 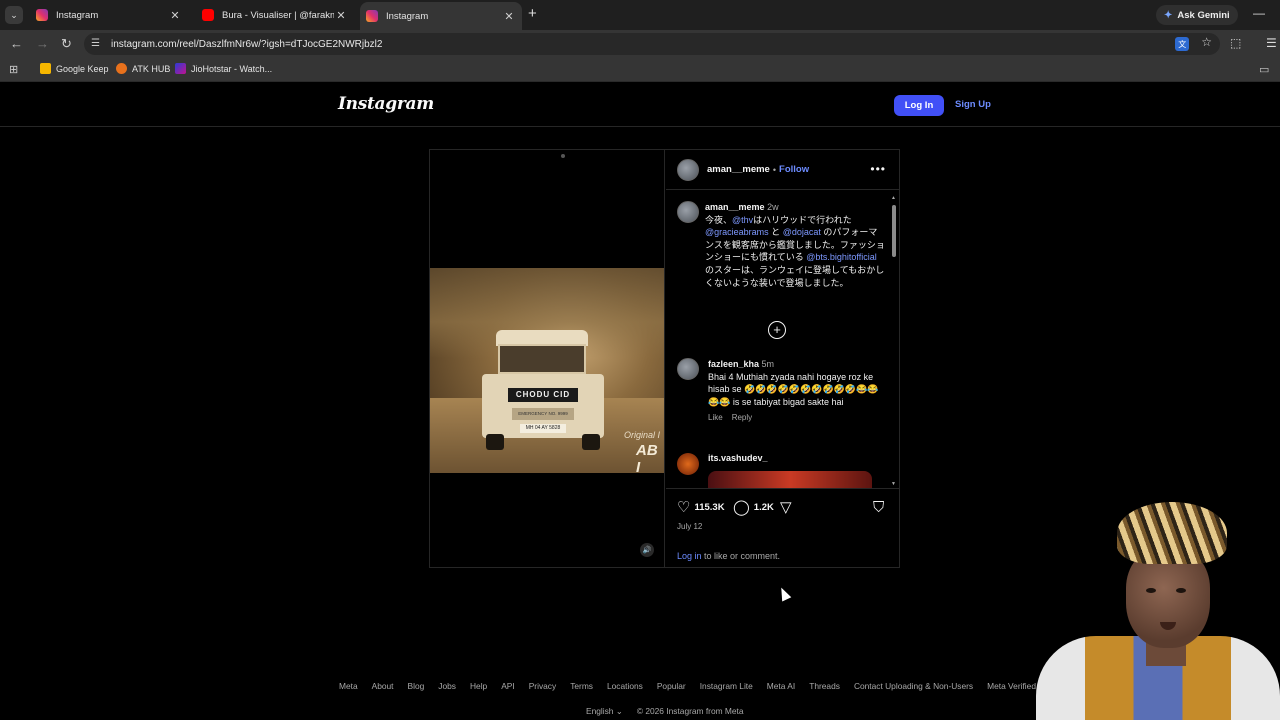 What do you see at coordinates (625, 686) in the screenshot?
I see `footer-link: Locations` at bounding box center [625, 686].